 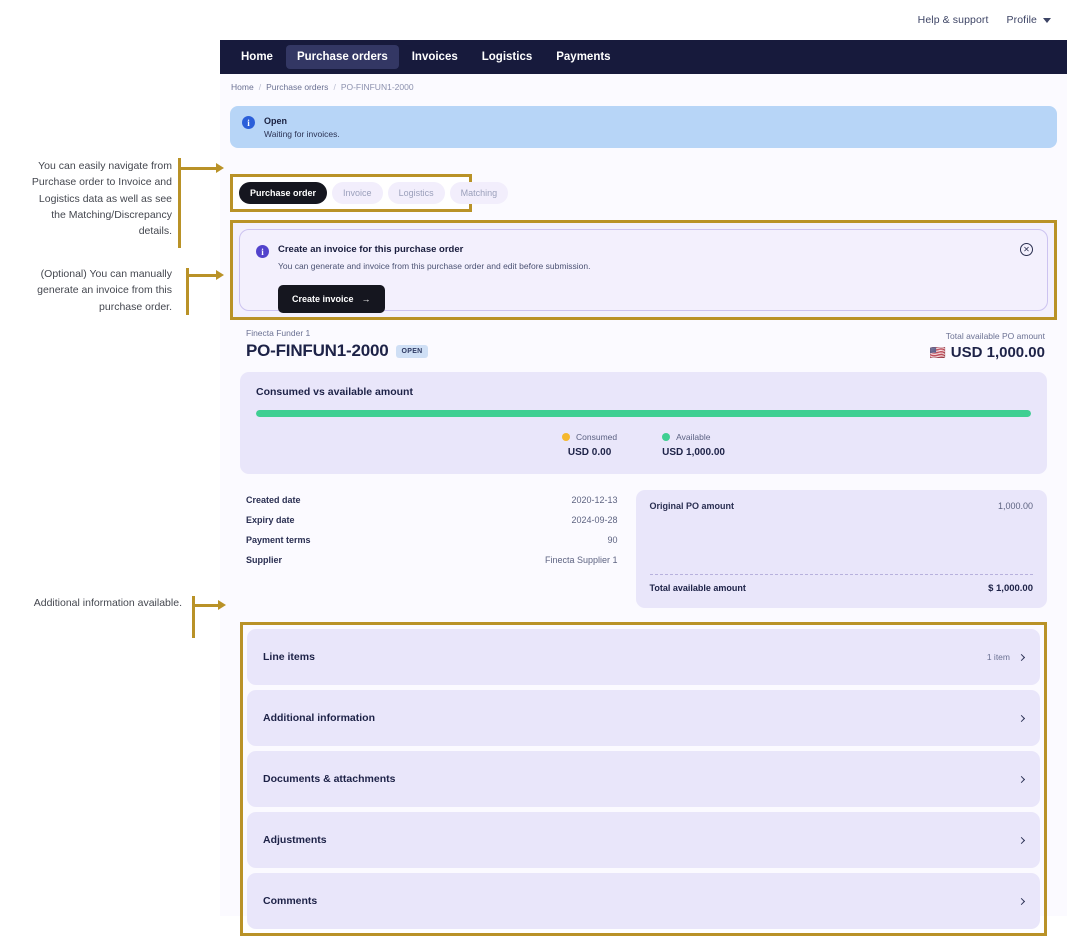 What do you see at coordinates (366, 298) in the screenshot?
I see `arrow-right-icon: →` at bounding box center [366, 298].